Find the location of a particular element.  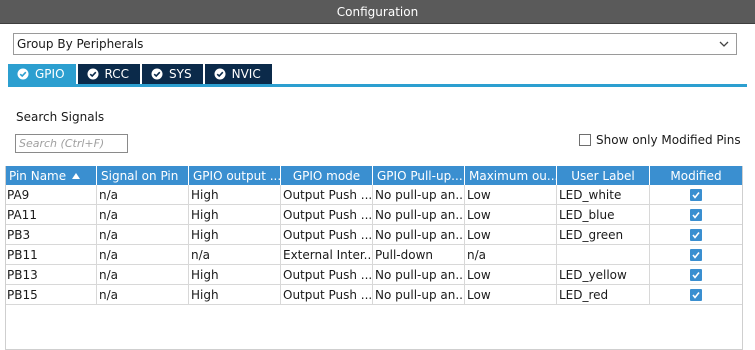

sort-ascending-icon is located at coordinates (76, 175).